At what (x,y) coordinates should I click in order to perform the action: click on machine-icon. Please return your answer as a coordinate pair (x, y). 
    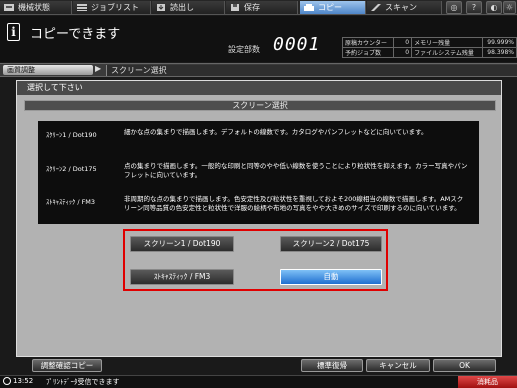
    Looking at the image, I should click on (9, 7).